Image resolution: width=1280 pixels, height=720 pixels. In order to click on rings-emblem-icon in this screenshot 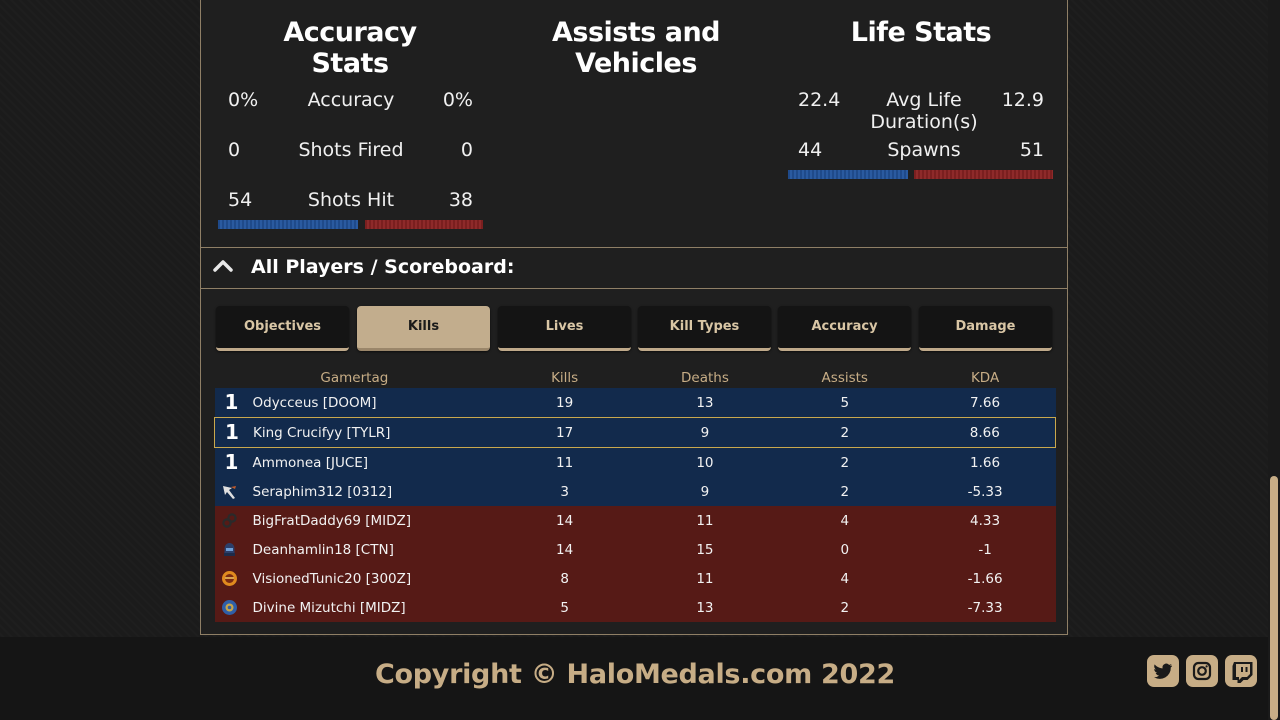, I will do `click(229, 520)`.